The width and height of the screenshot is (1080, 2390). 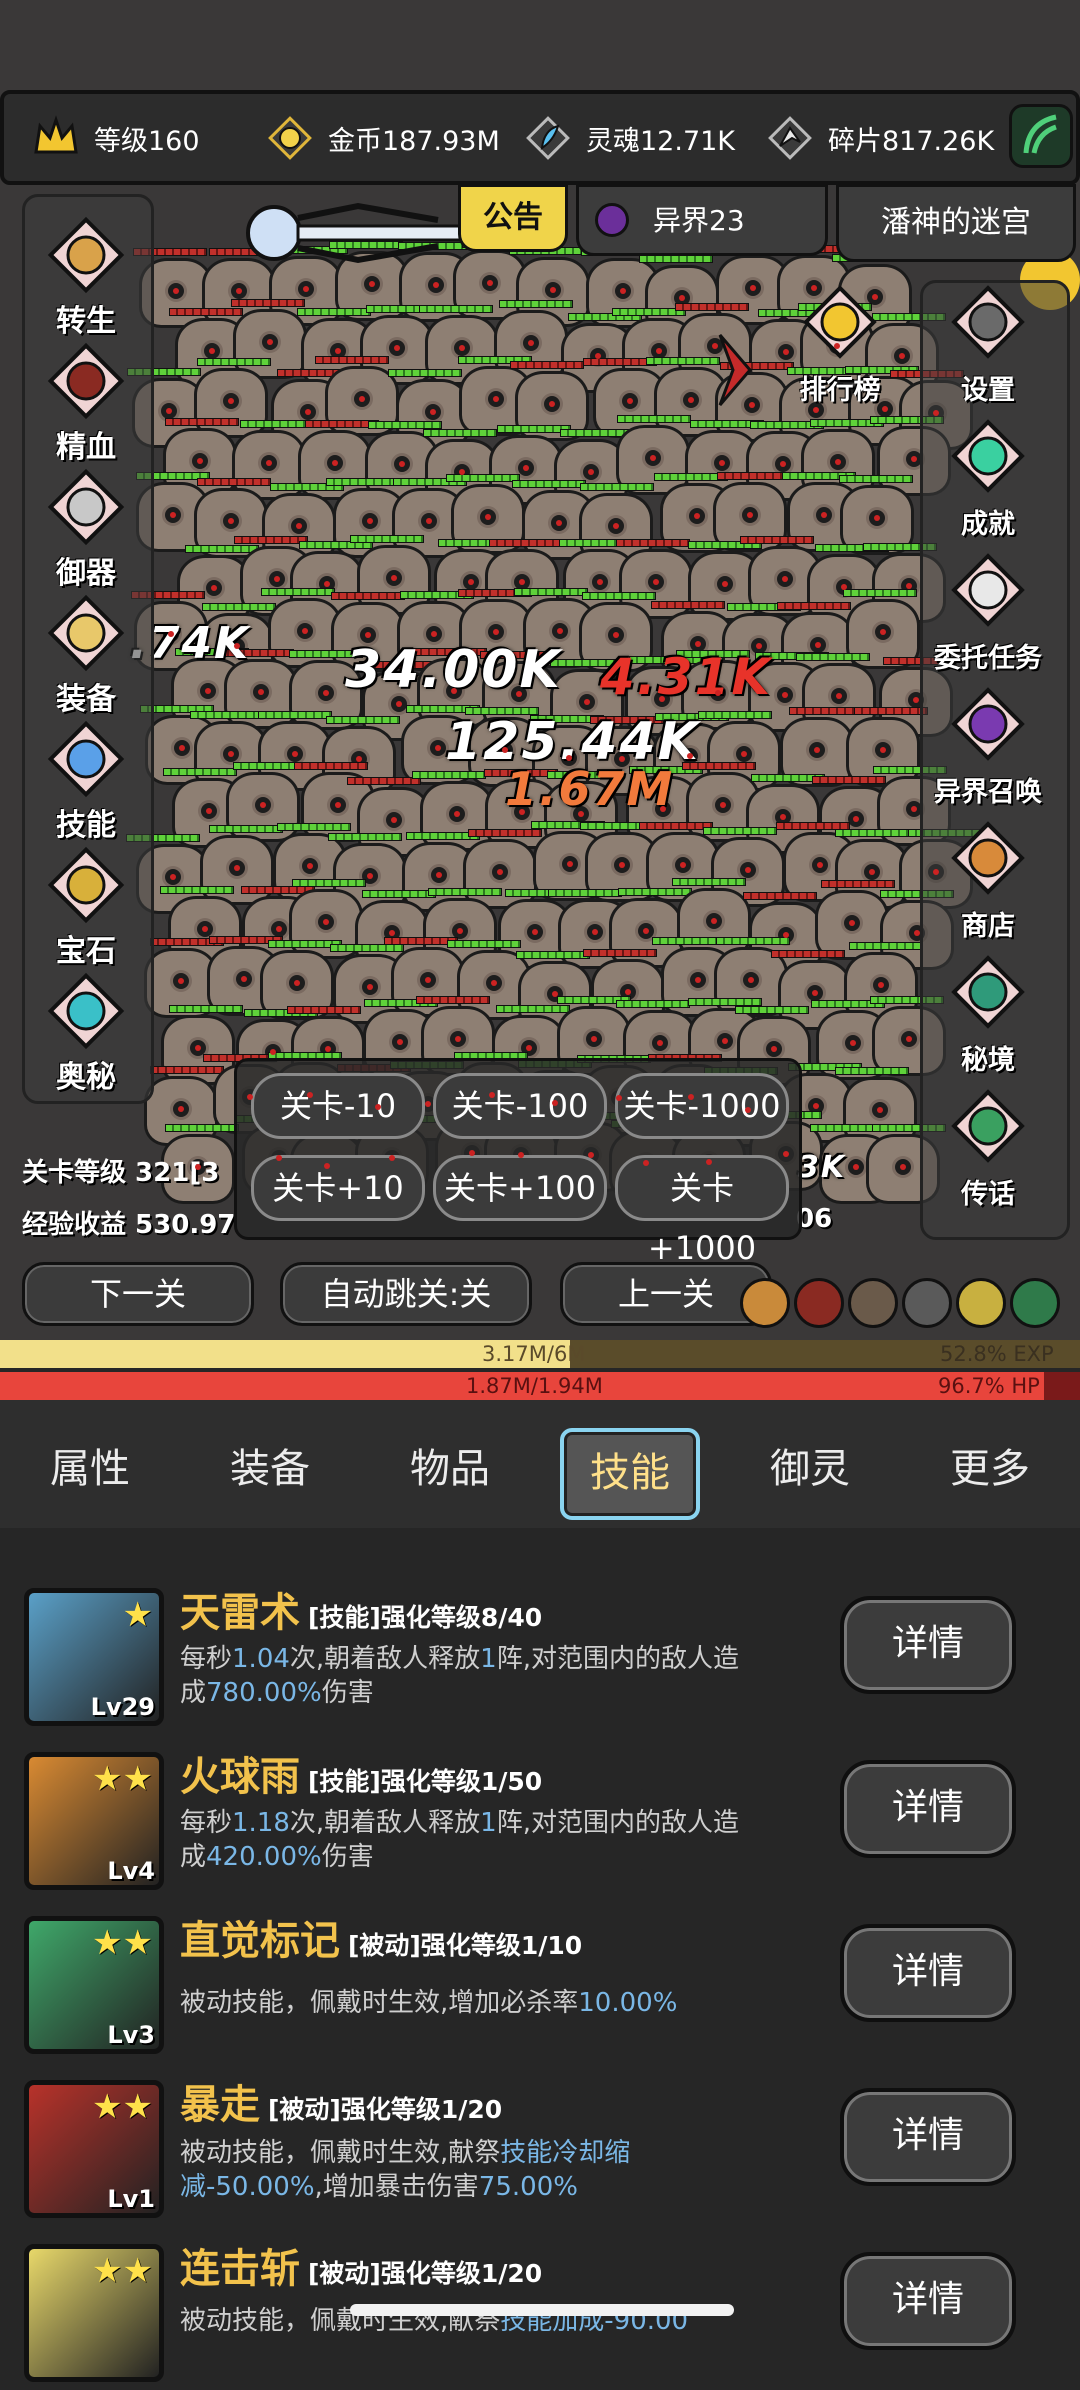 I want to click on mystery-icon, so click(x=86, y=1012).